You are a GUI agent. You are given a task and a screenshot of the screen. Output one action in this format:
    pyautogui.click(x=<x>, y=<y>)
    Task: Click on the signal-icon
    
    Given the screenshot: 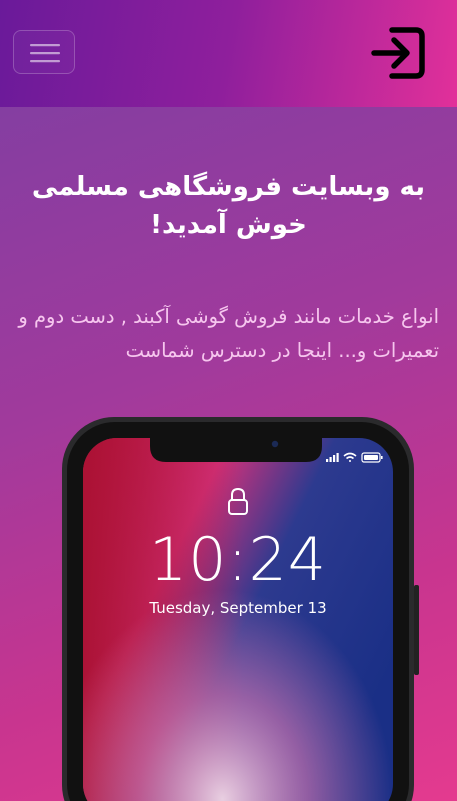 What is the action you would take?
    pyautogui.click(x=332, y=457)
    